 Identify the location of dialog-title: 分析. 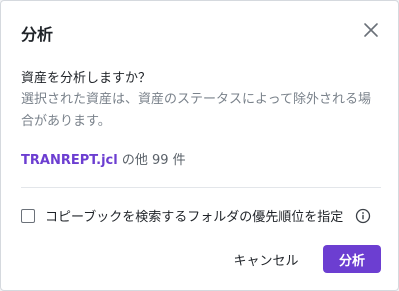
(37, 34).